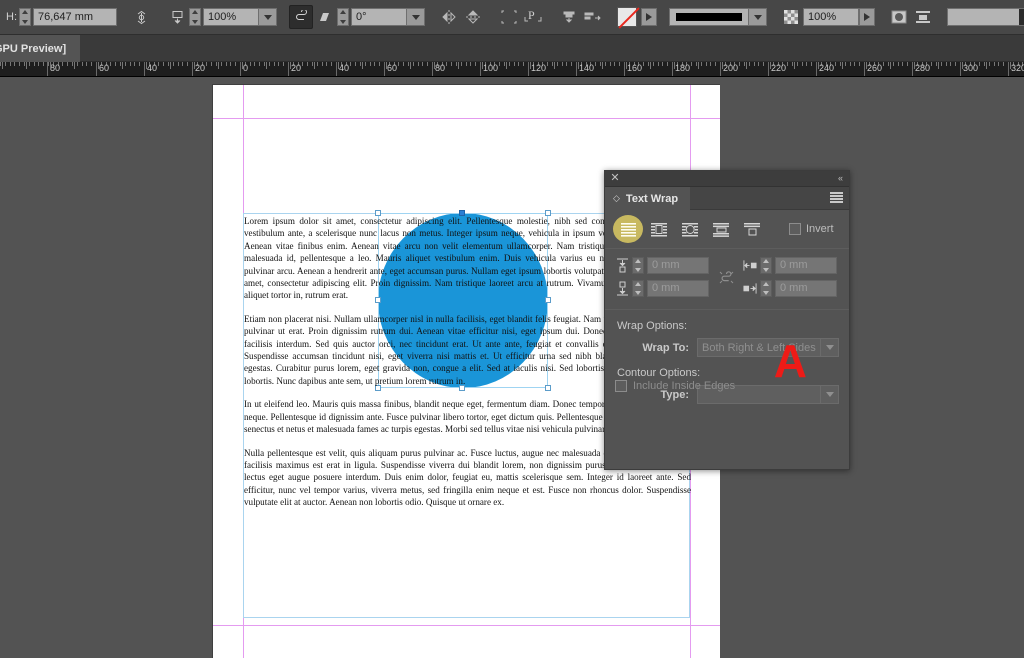 The width and height of the screenshot is (1024, 658). Describe the element at coordinates (867, 17) in the screenshot. I see `opacity-menu-arrow-icon` at that location.